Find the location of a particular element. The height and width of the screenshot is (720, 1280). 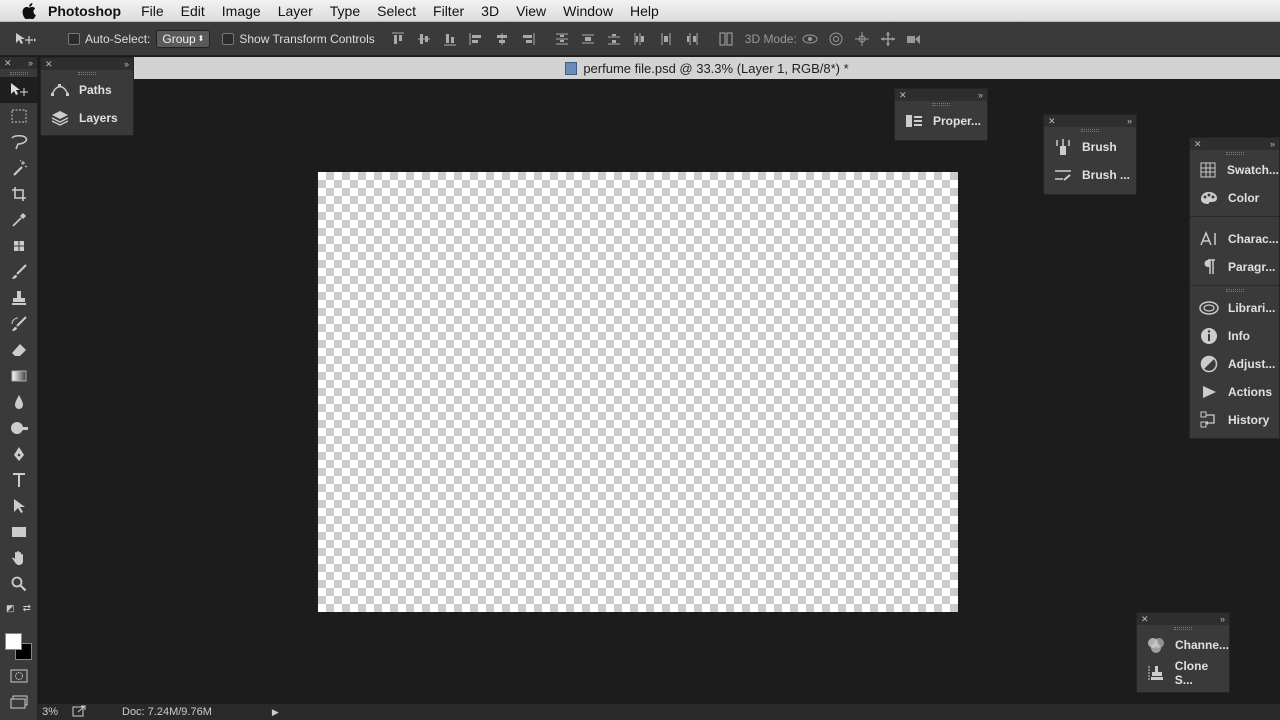

menu-help: Help is located at coordinates (644, 11).